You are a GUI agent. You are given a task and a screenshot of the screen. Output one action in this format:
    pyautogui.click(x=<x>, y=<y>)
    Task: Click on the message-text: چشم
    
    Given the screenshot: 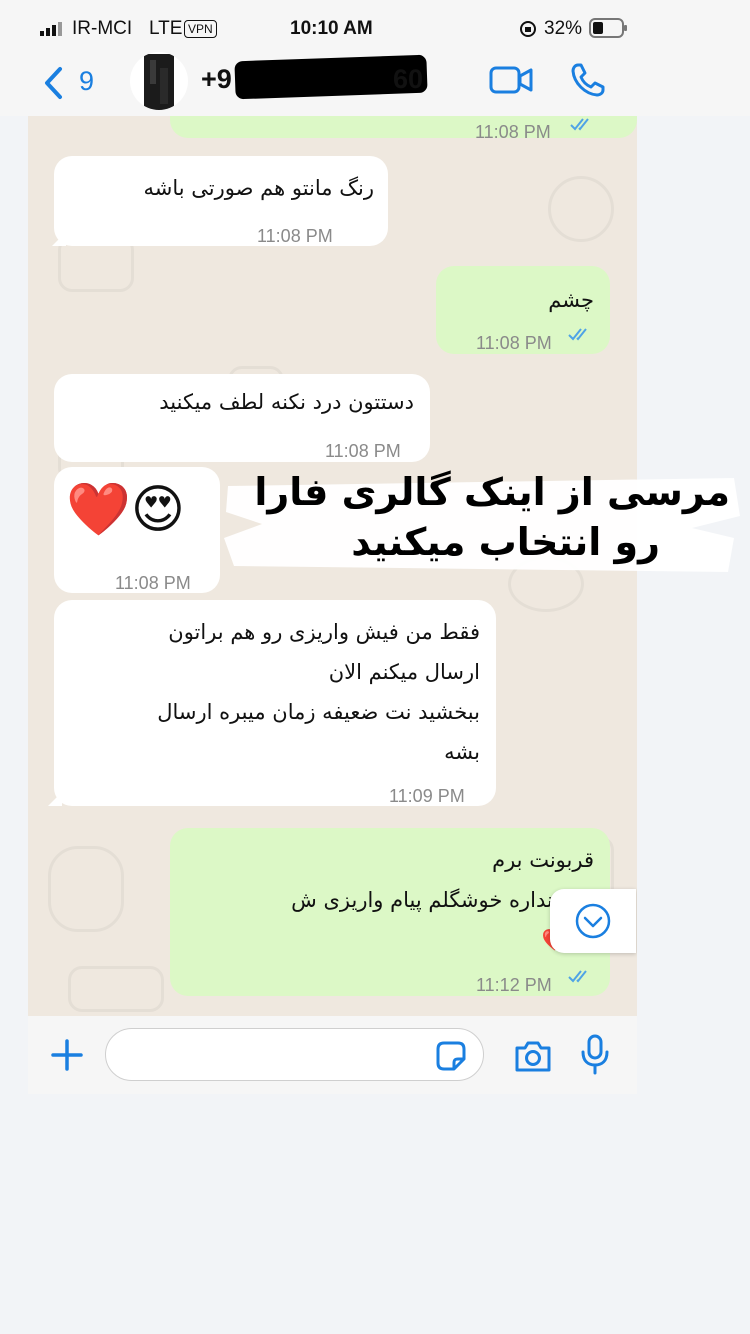 What is the action you would take?
    pyautogui.click(x=571, y=300)
    